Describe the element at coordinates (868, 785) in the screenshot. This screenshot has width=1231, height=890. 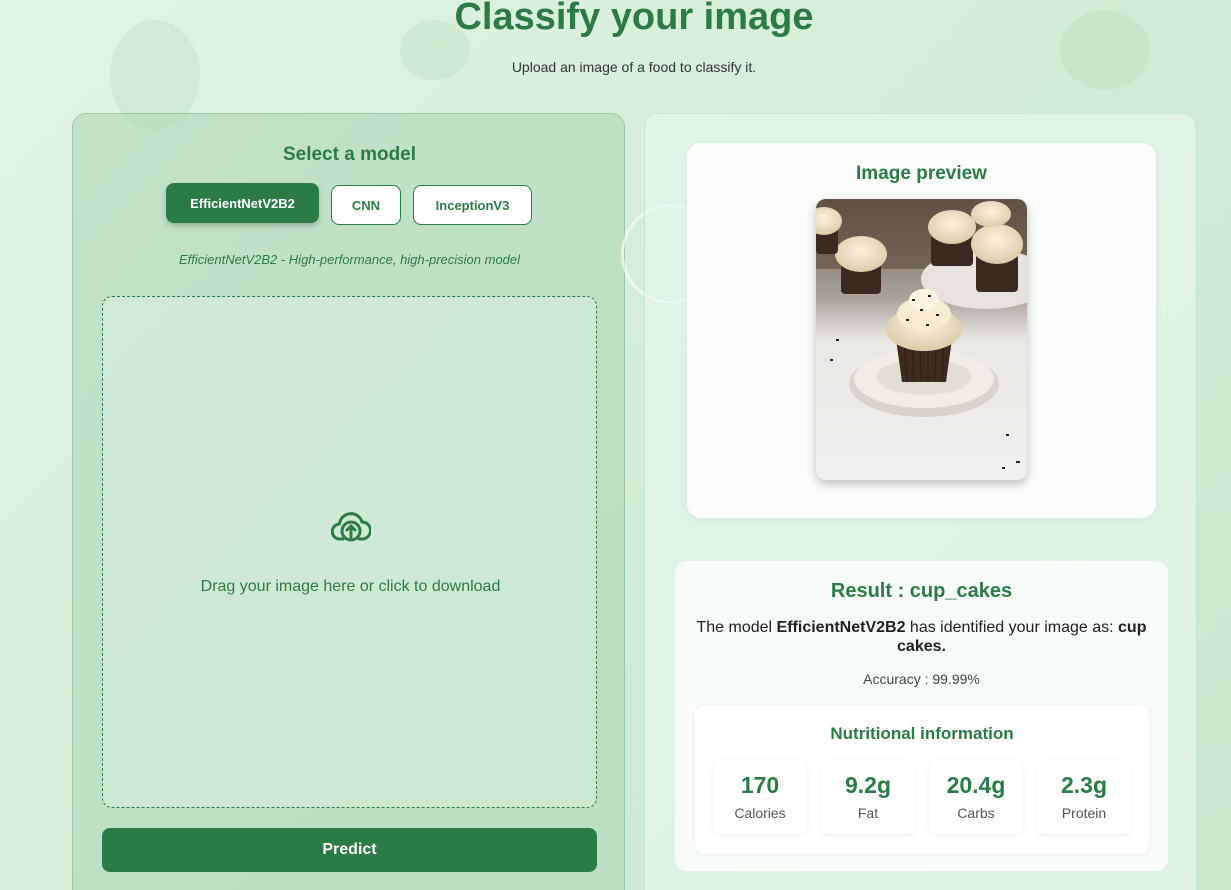
I see `nutrition-value: 9.2g` at that location.